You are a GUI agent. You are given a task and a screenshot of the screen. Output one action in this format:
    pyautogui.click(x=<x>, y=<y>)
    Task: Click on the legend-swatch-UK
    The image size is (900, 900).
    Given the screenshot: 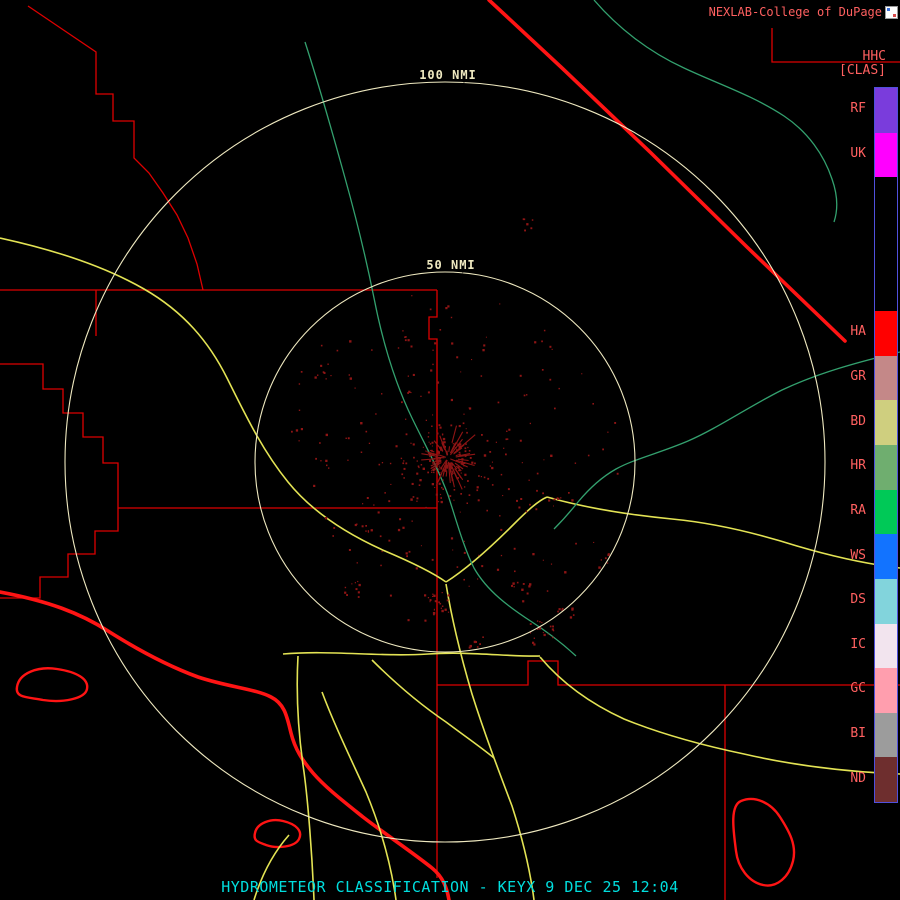 What is the action you would take?
    pyautogui.click(x=886, y=155)
    